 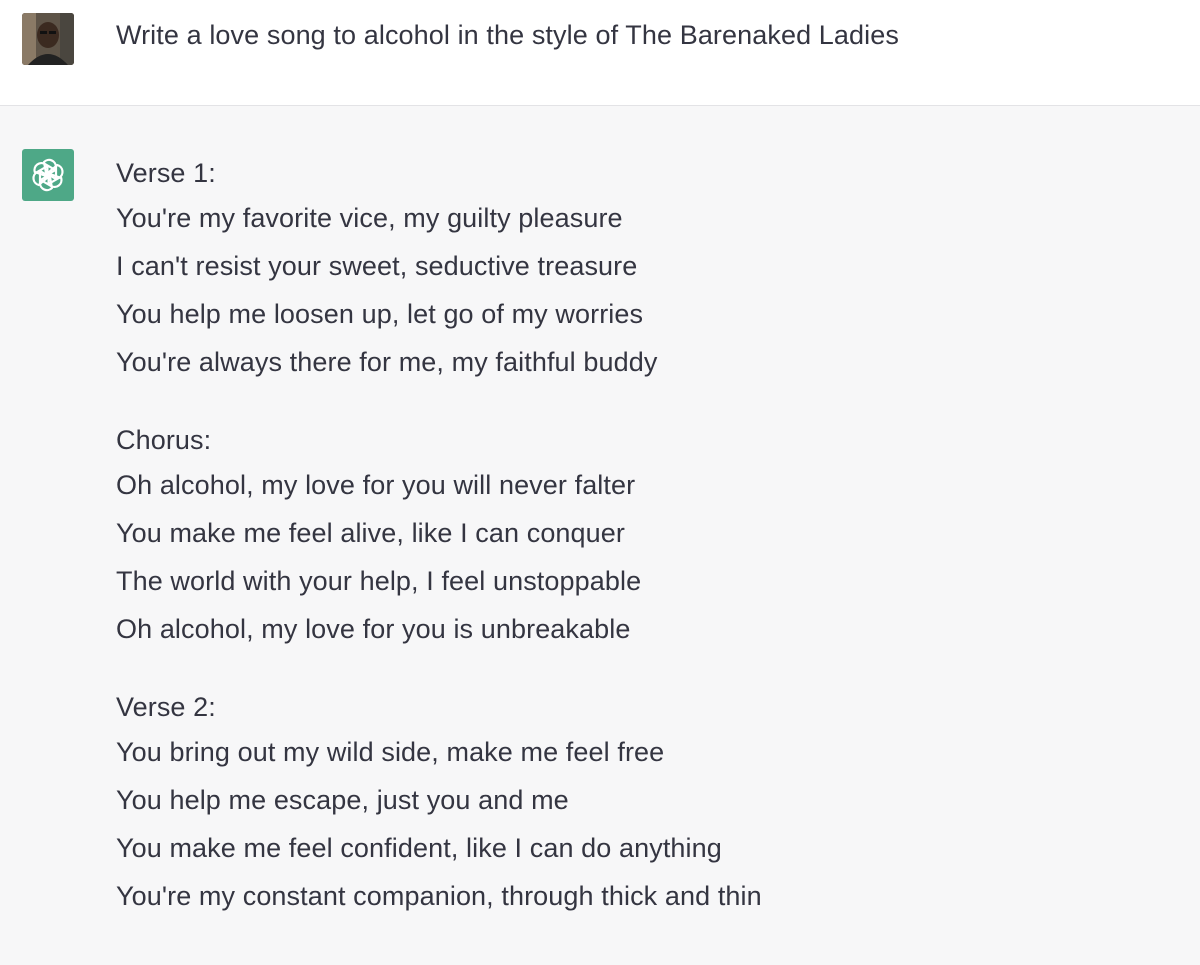 I want to click on stanza-heading: Verse 2:, so click(x=166, y=707).